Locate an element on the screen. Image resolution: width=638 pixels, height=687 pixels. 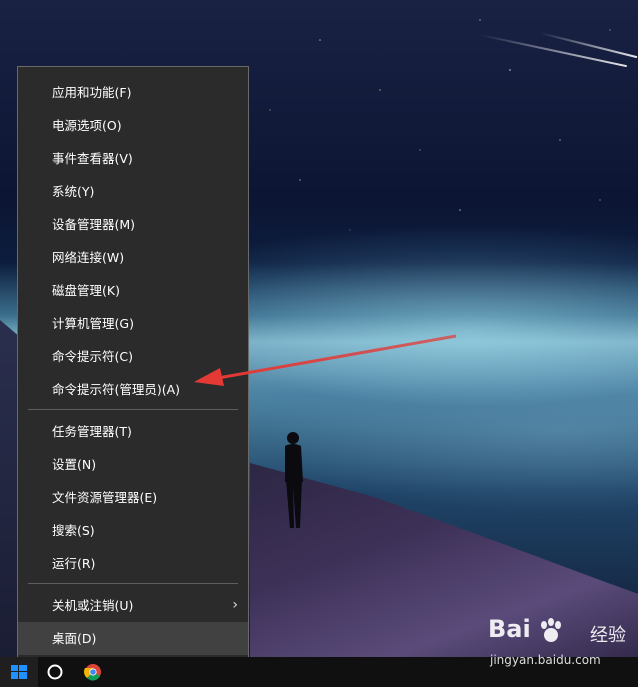
baidu-jingyan-watermark: Bai 经验 jingyan.baidu.com is located at coordinates (563, 645).